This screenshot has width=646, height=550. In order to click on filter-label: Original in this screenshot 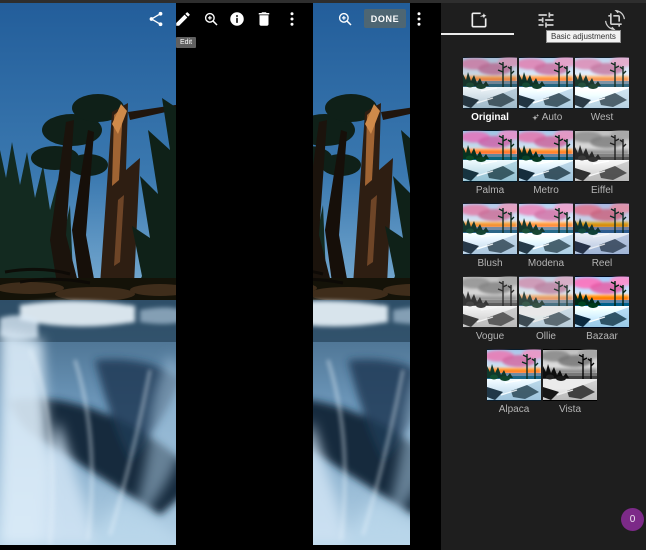, I will do `click(490, 117)`.